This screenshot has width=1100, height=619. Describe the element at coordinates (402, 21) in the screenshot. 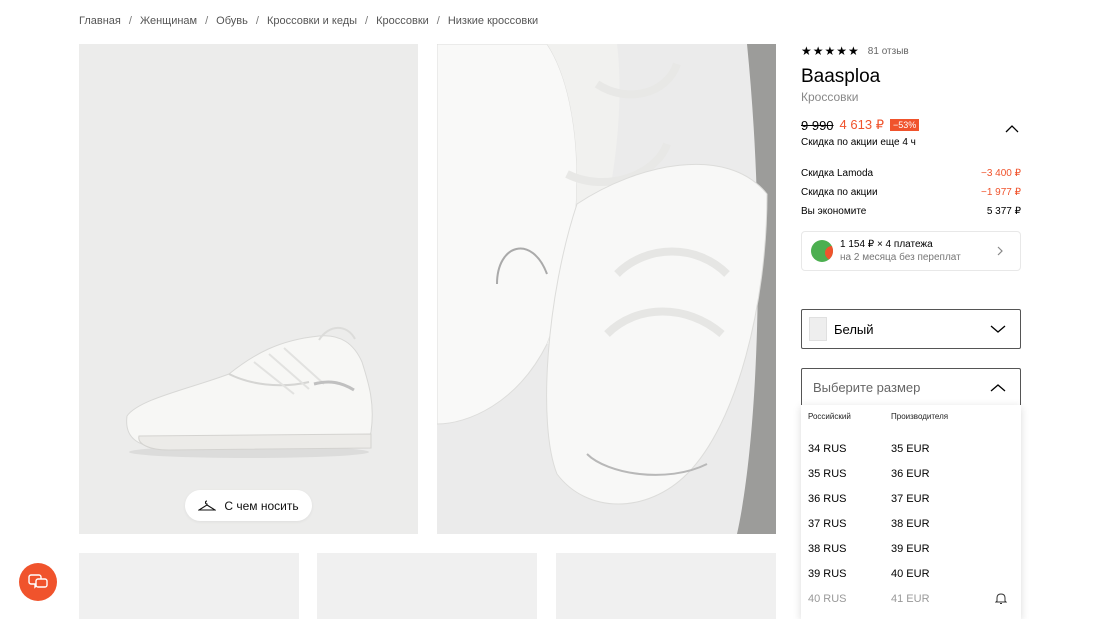

I see `breadcrumb-item-sneakers: Кроссовки` at that location.